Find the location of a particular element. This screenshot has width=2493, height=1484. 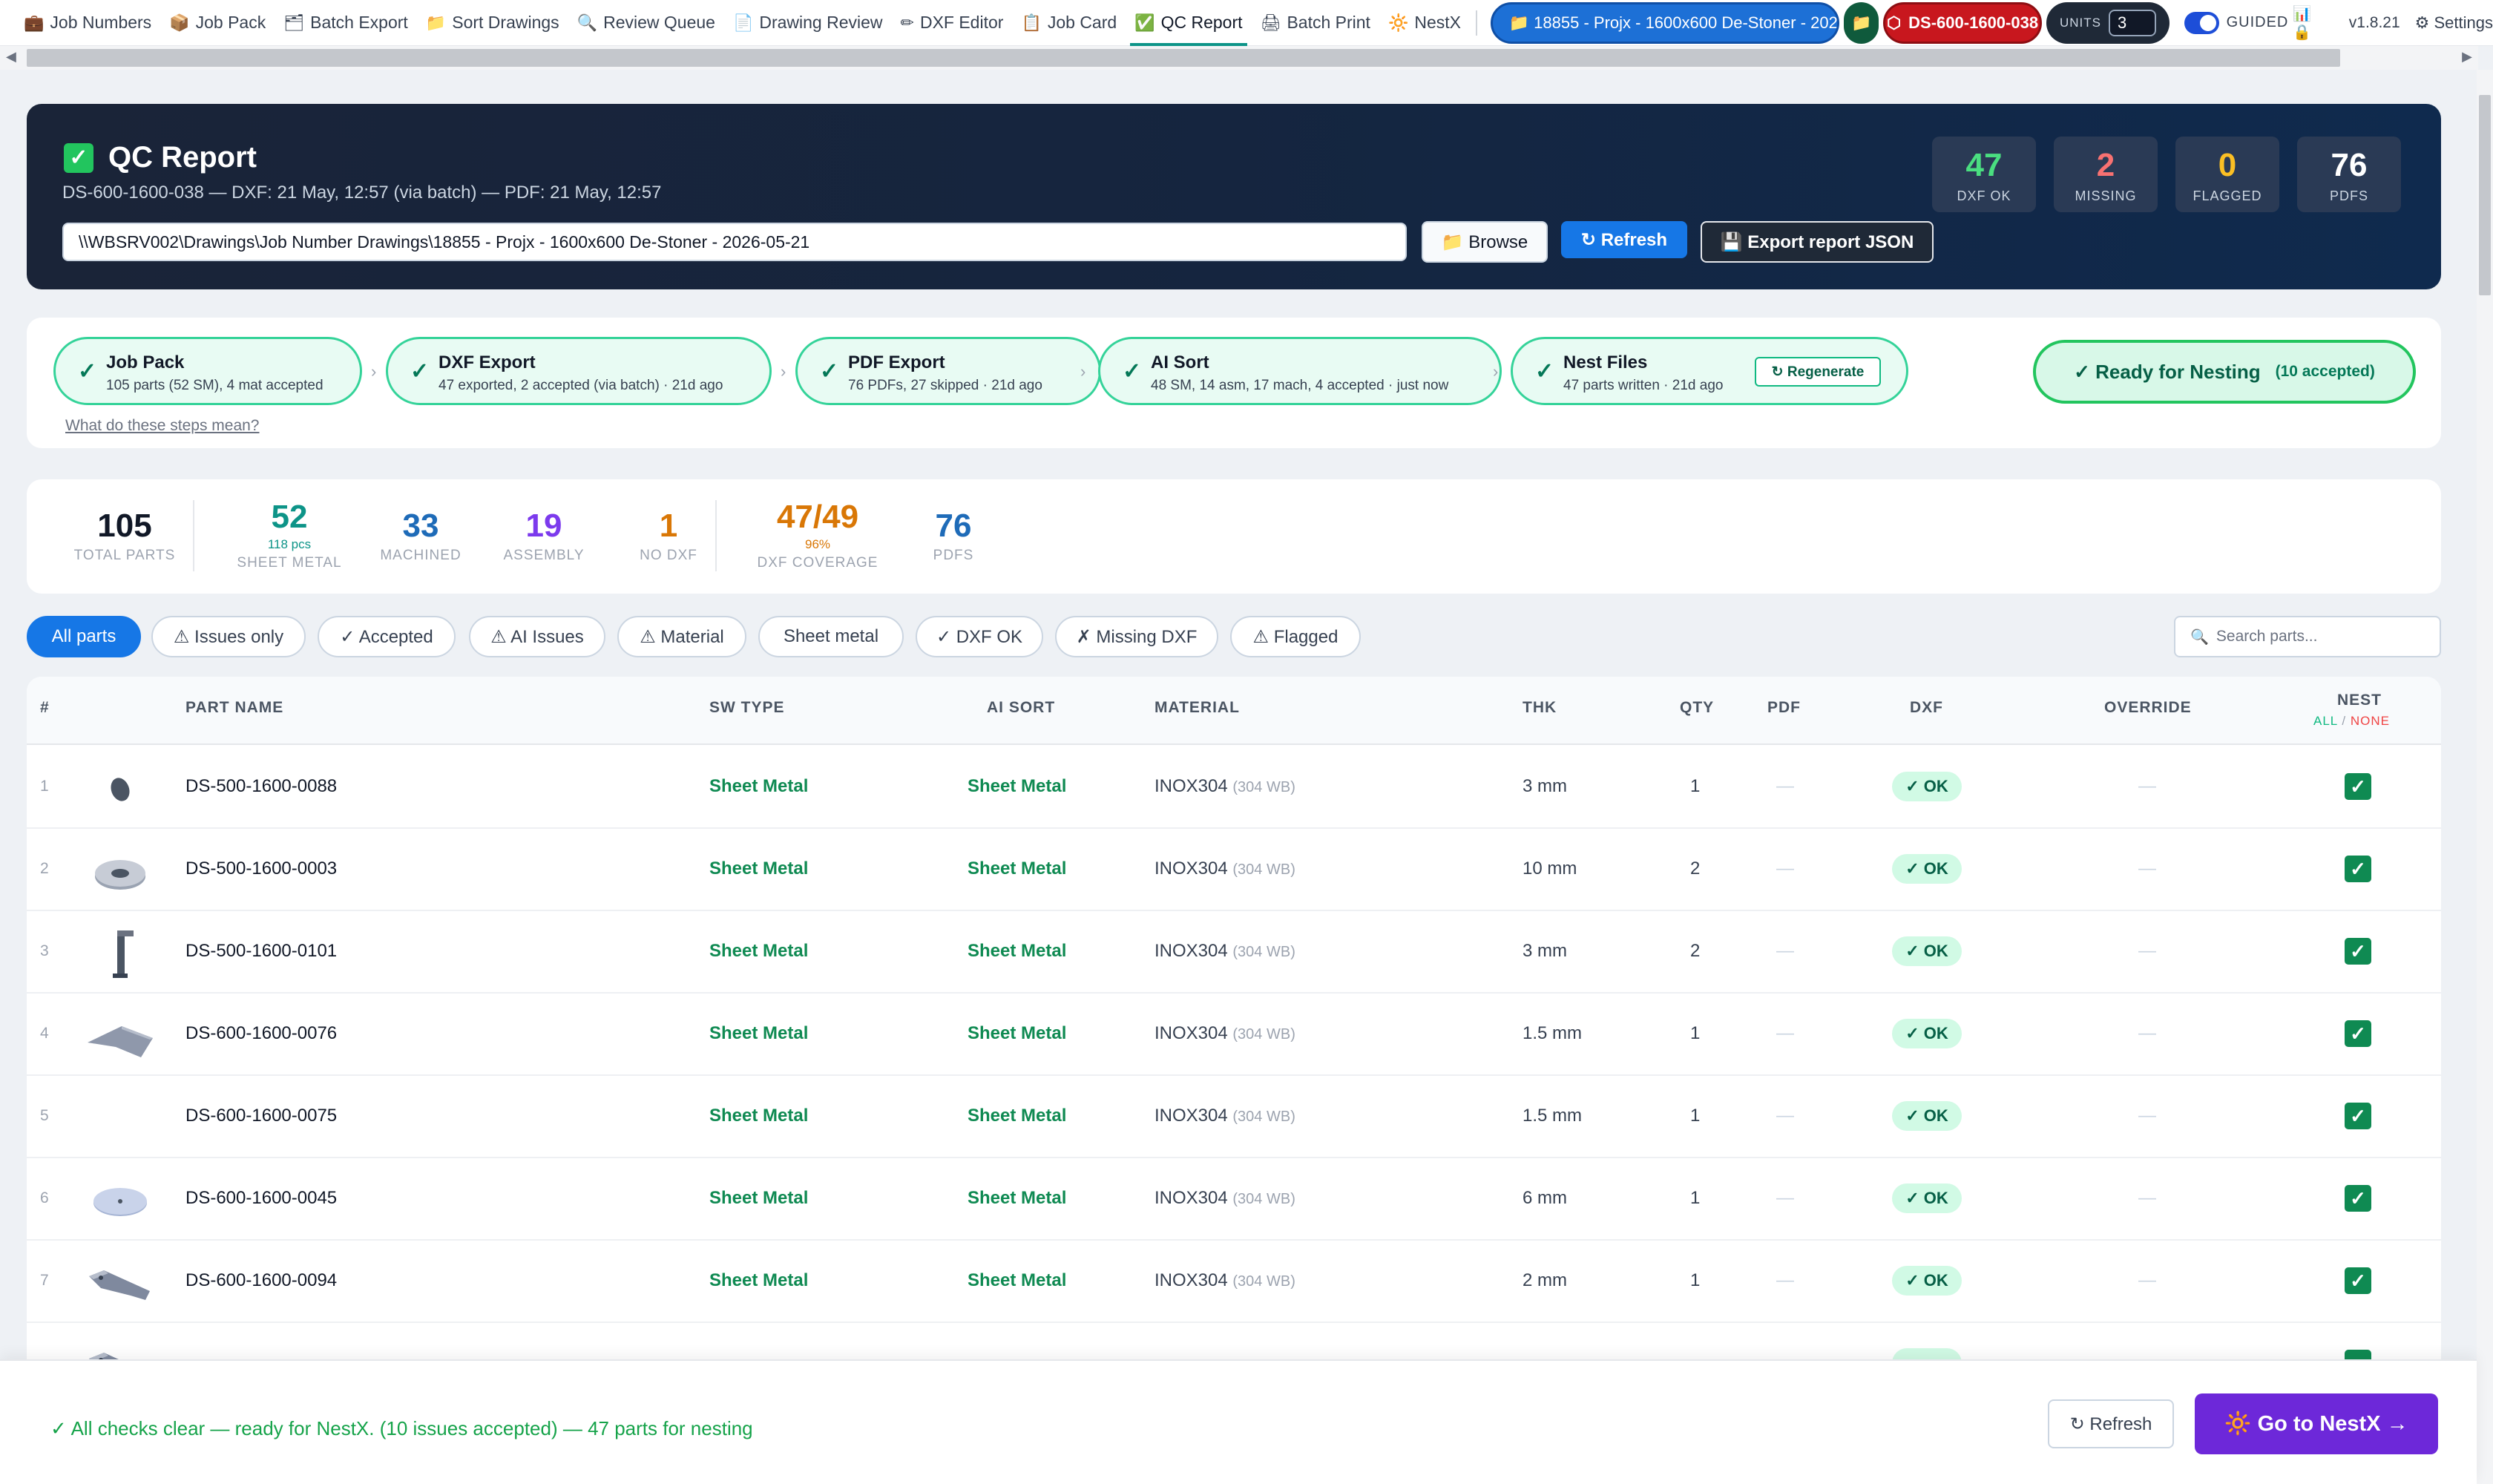

nav-nestx: 🔆 NestX is located at coordinates (1424, 23).